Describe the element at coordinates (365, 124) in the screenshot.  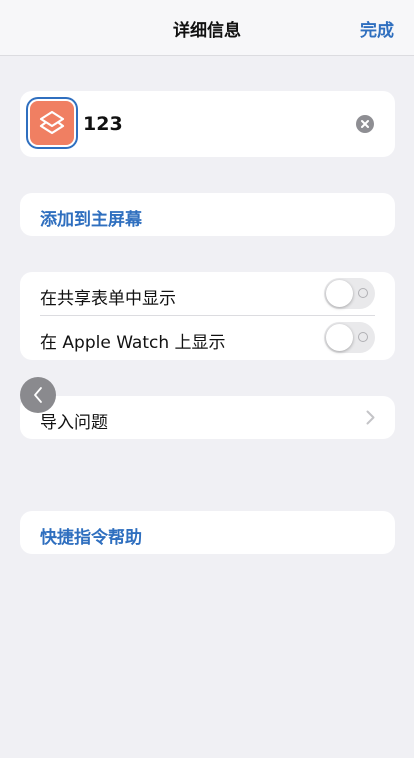
I see `clear-icon` at that location.